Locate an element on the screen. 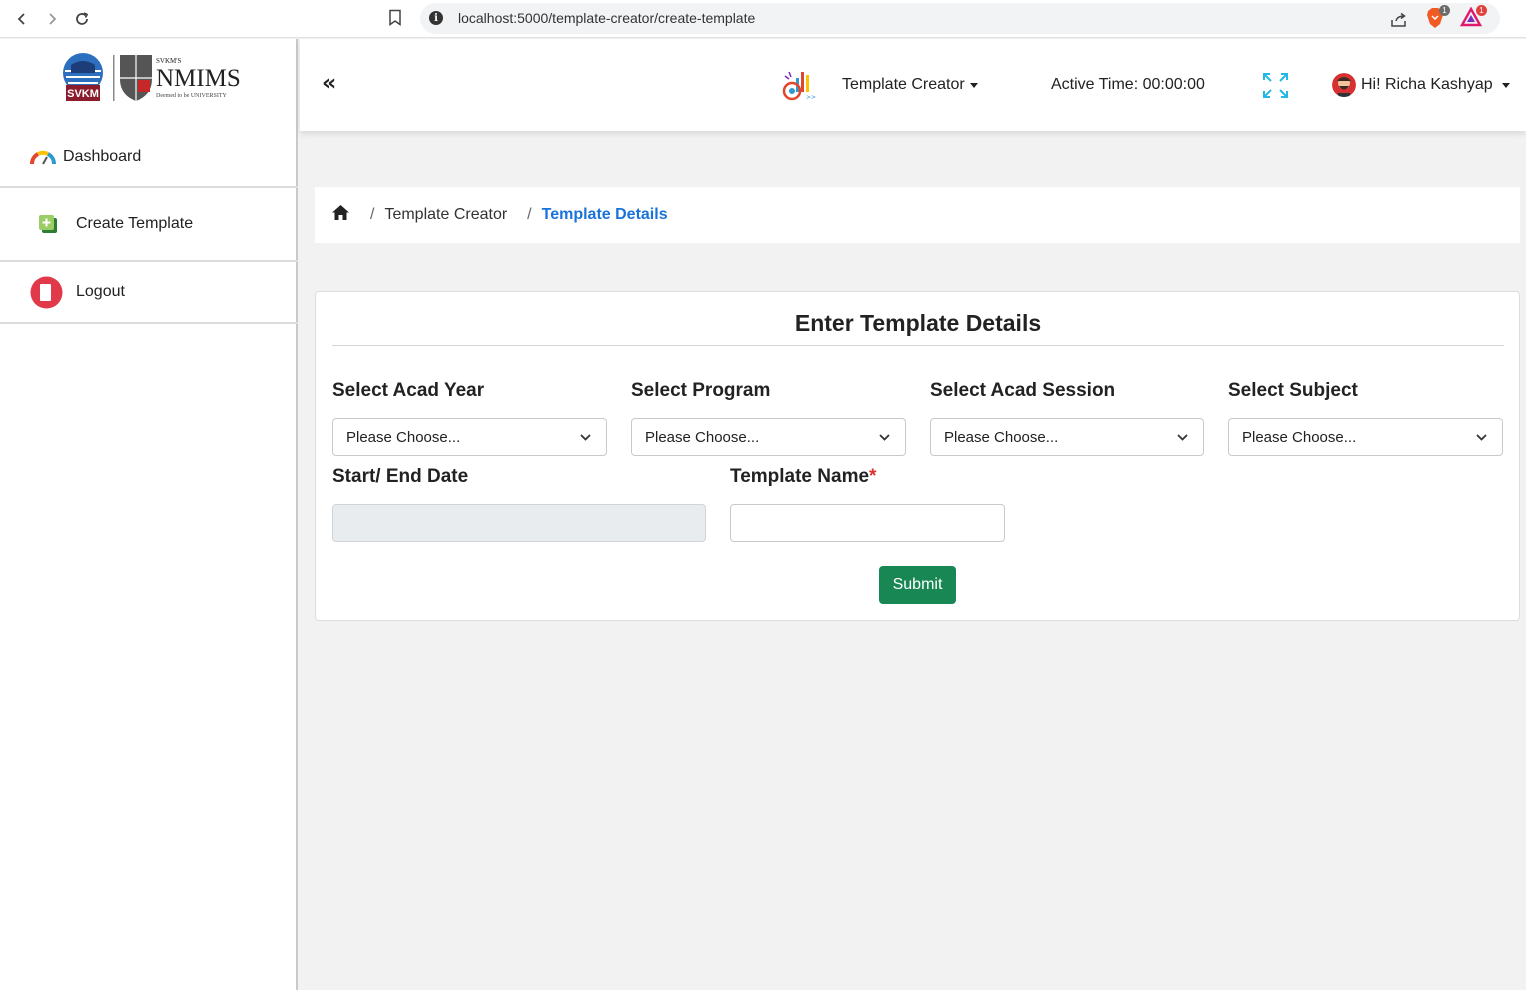  svg-text: SVKM is located at coordinates (83, 94).